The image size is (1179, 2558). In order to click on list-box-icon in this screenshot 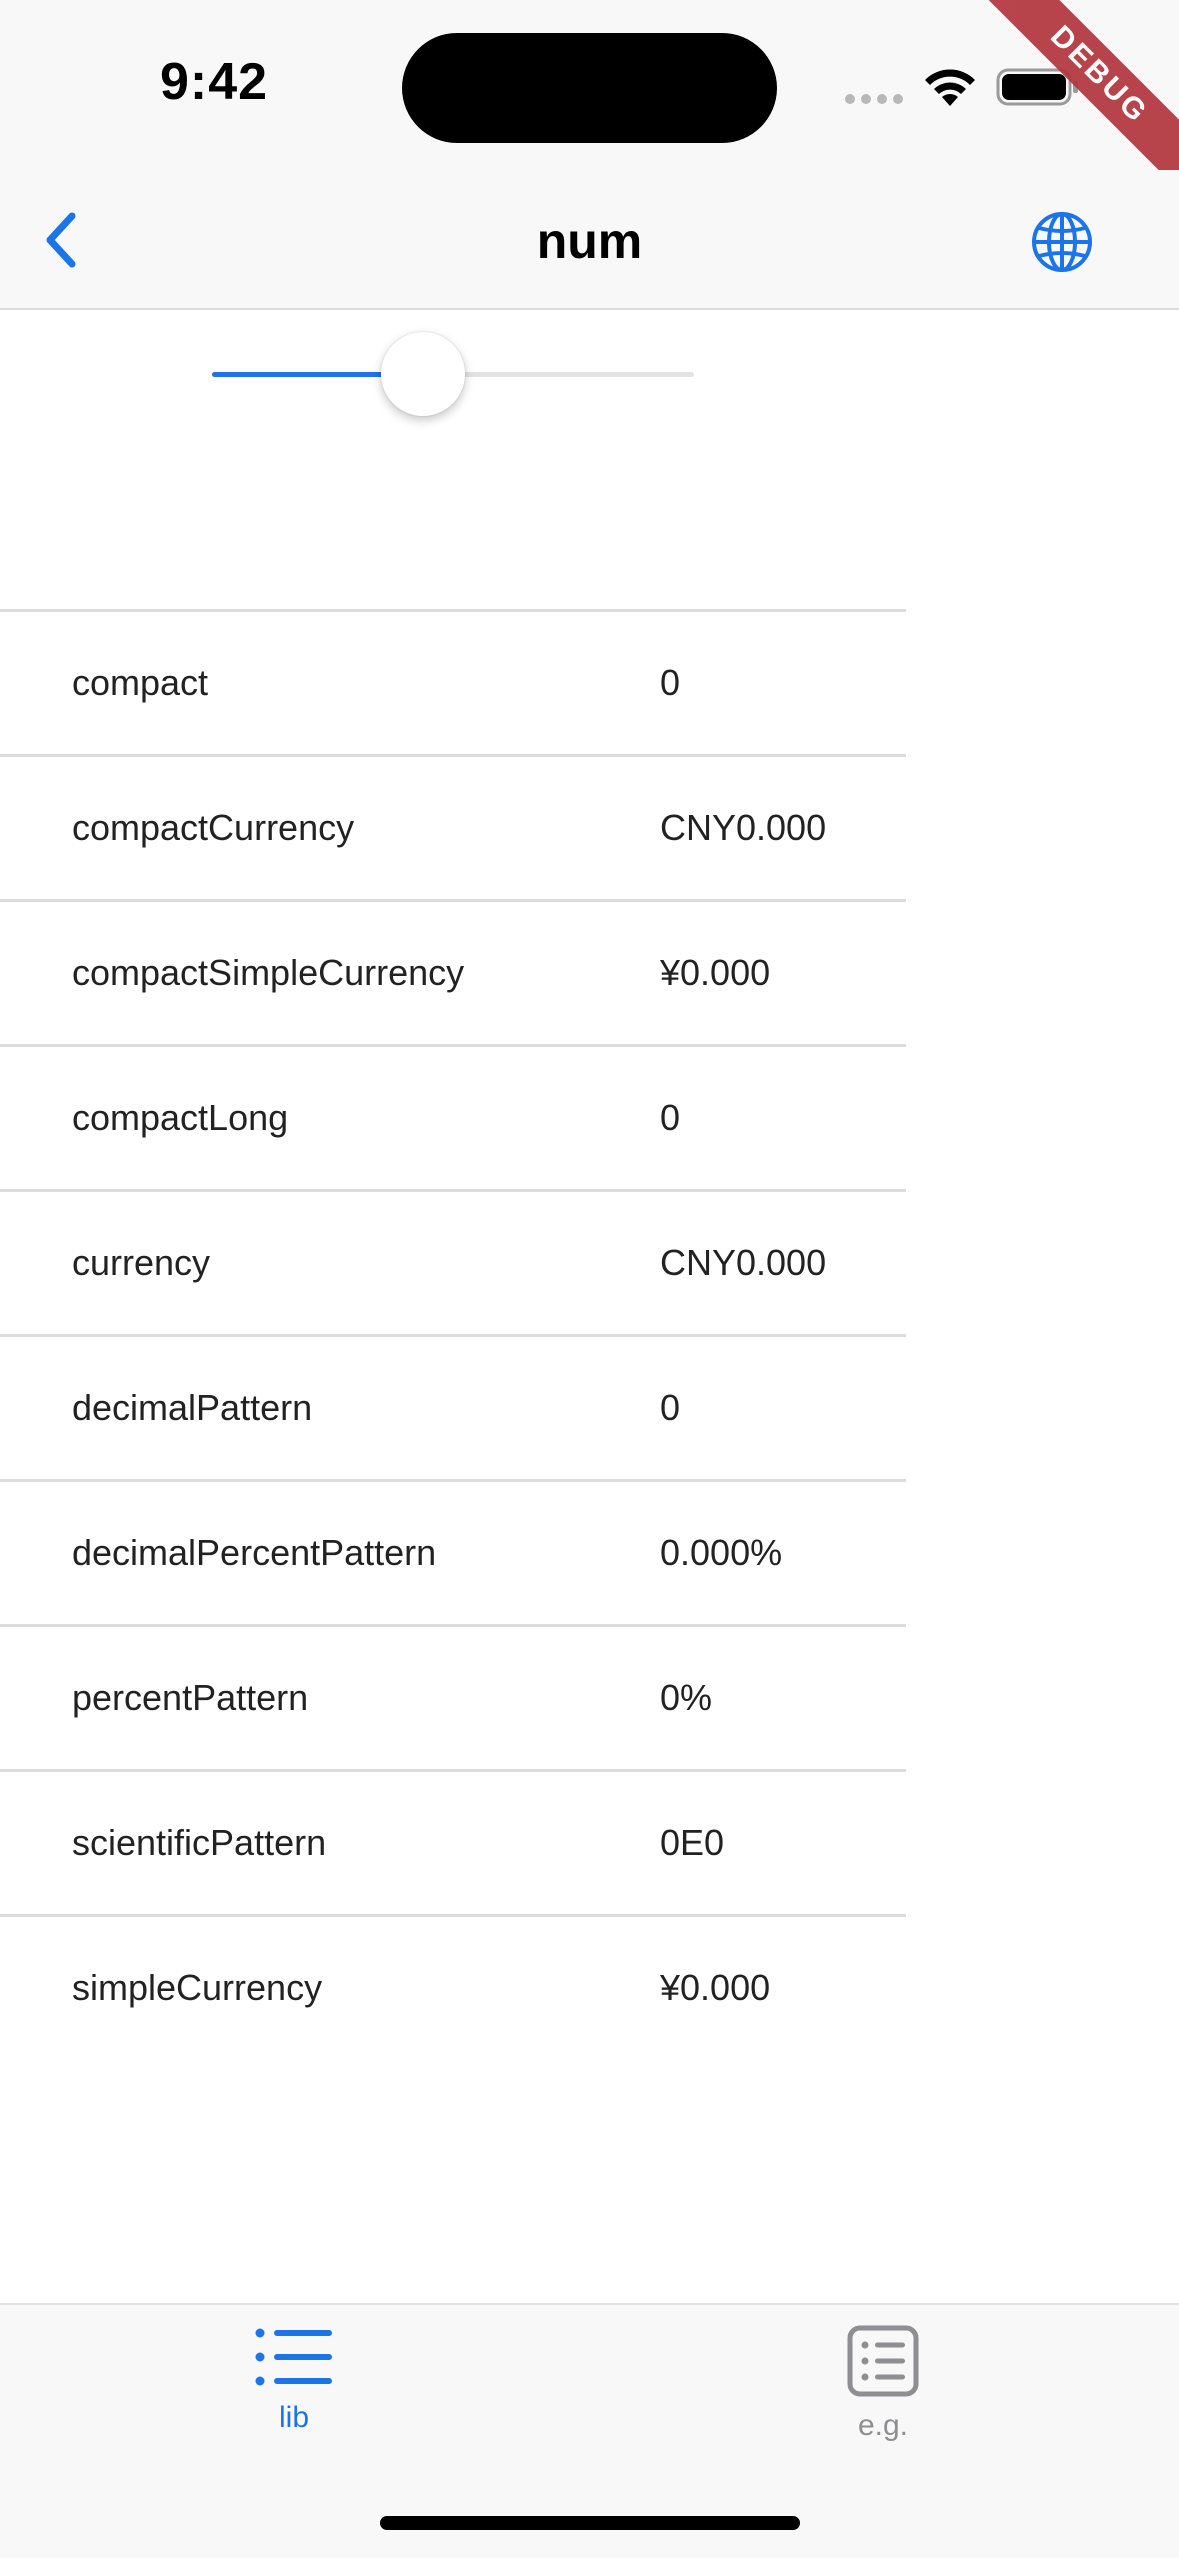, I will do `click(883, 2361)`.